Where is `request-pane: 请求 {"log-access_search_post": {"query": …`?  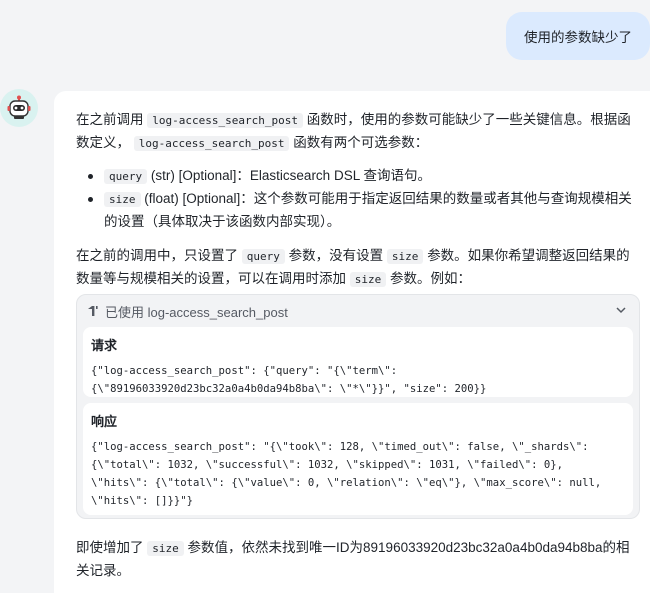
request-pane: 请求 {"log-access_search_post": {"query": … is located at coordinates (358, 362).